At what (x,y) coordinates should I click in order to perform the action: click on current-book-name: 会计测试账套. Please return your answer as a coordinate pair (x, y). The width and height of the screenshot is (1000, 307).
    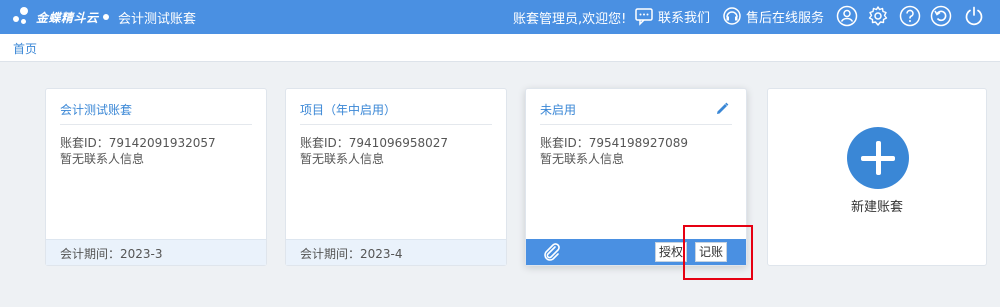
    Looking at the image, I should click on (157, 17).